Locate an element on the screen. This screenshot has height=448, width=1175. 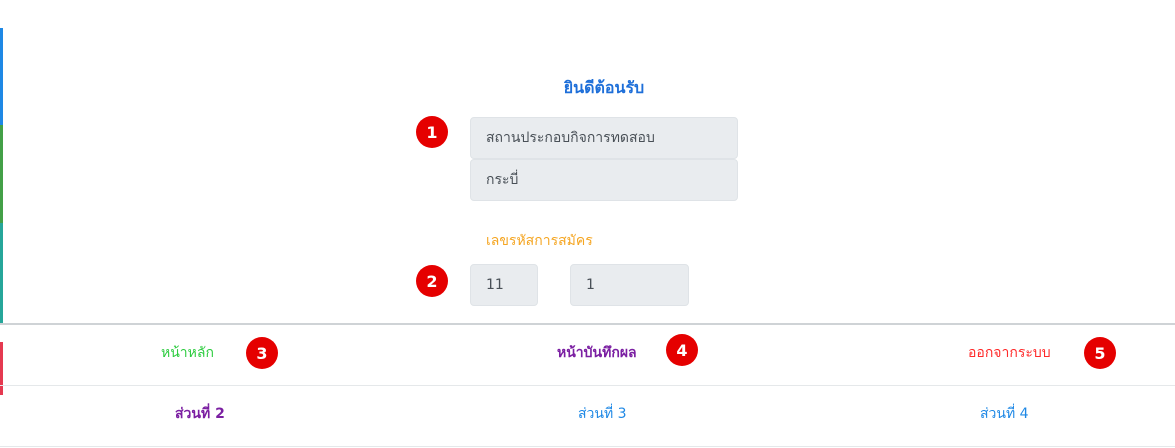
establishment-name-field: สถานประกอบกิจการทดสอบ is located at coordinates (604, 138).